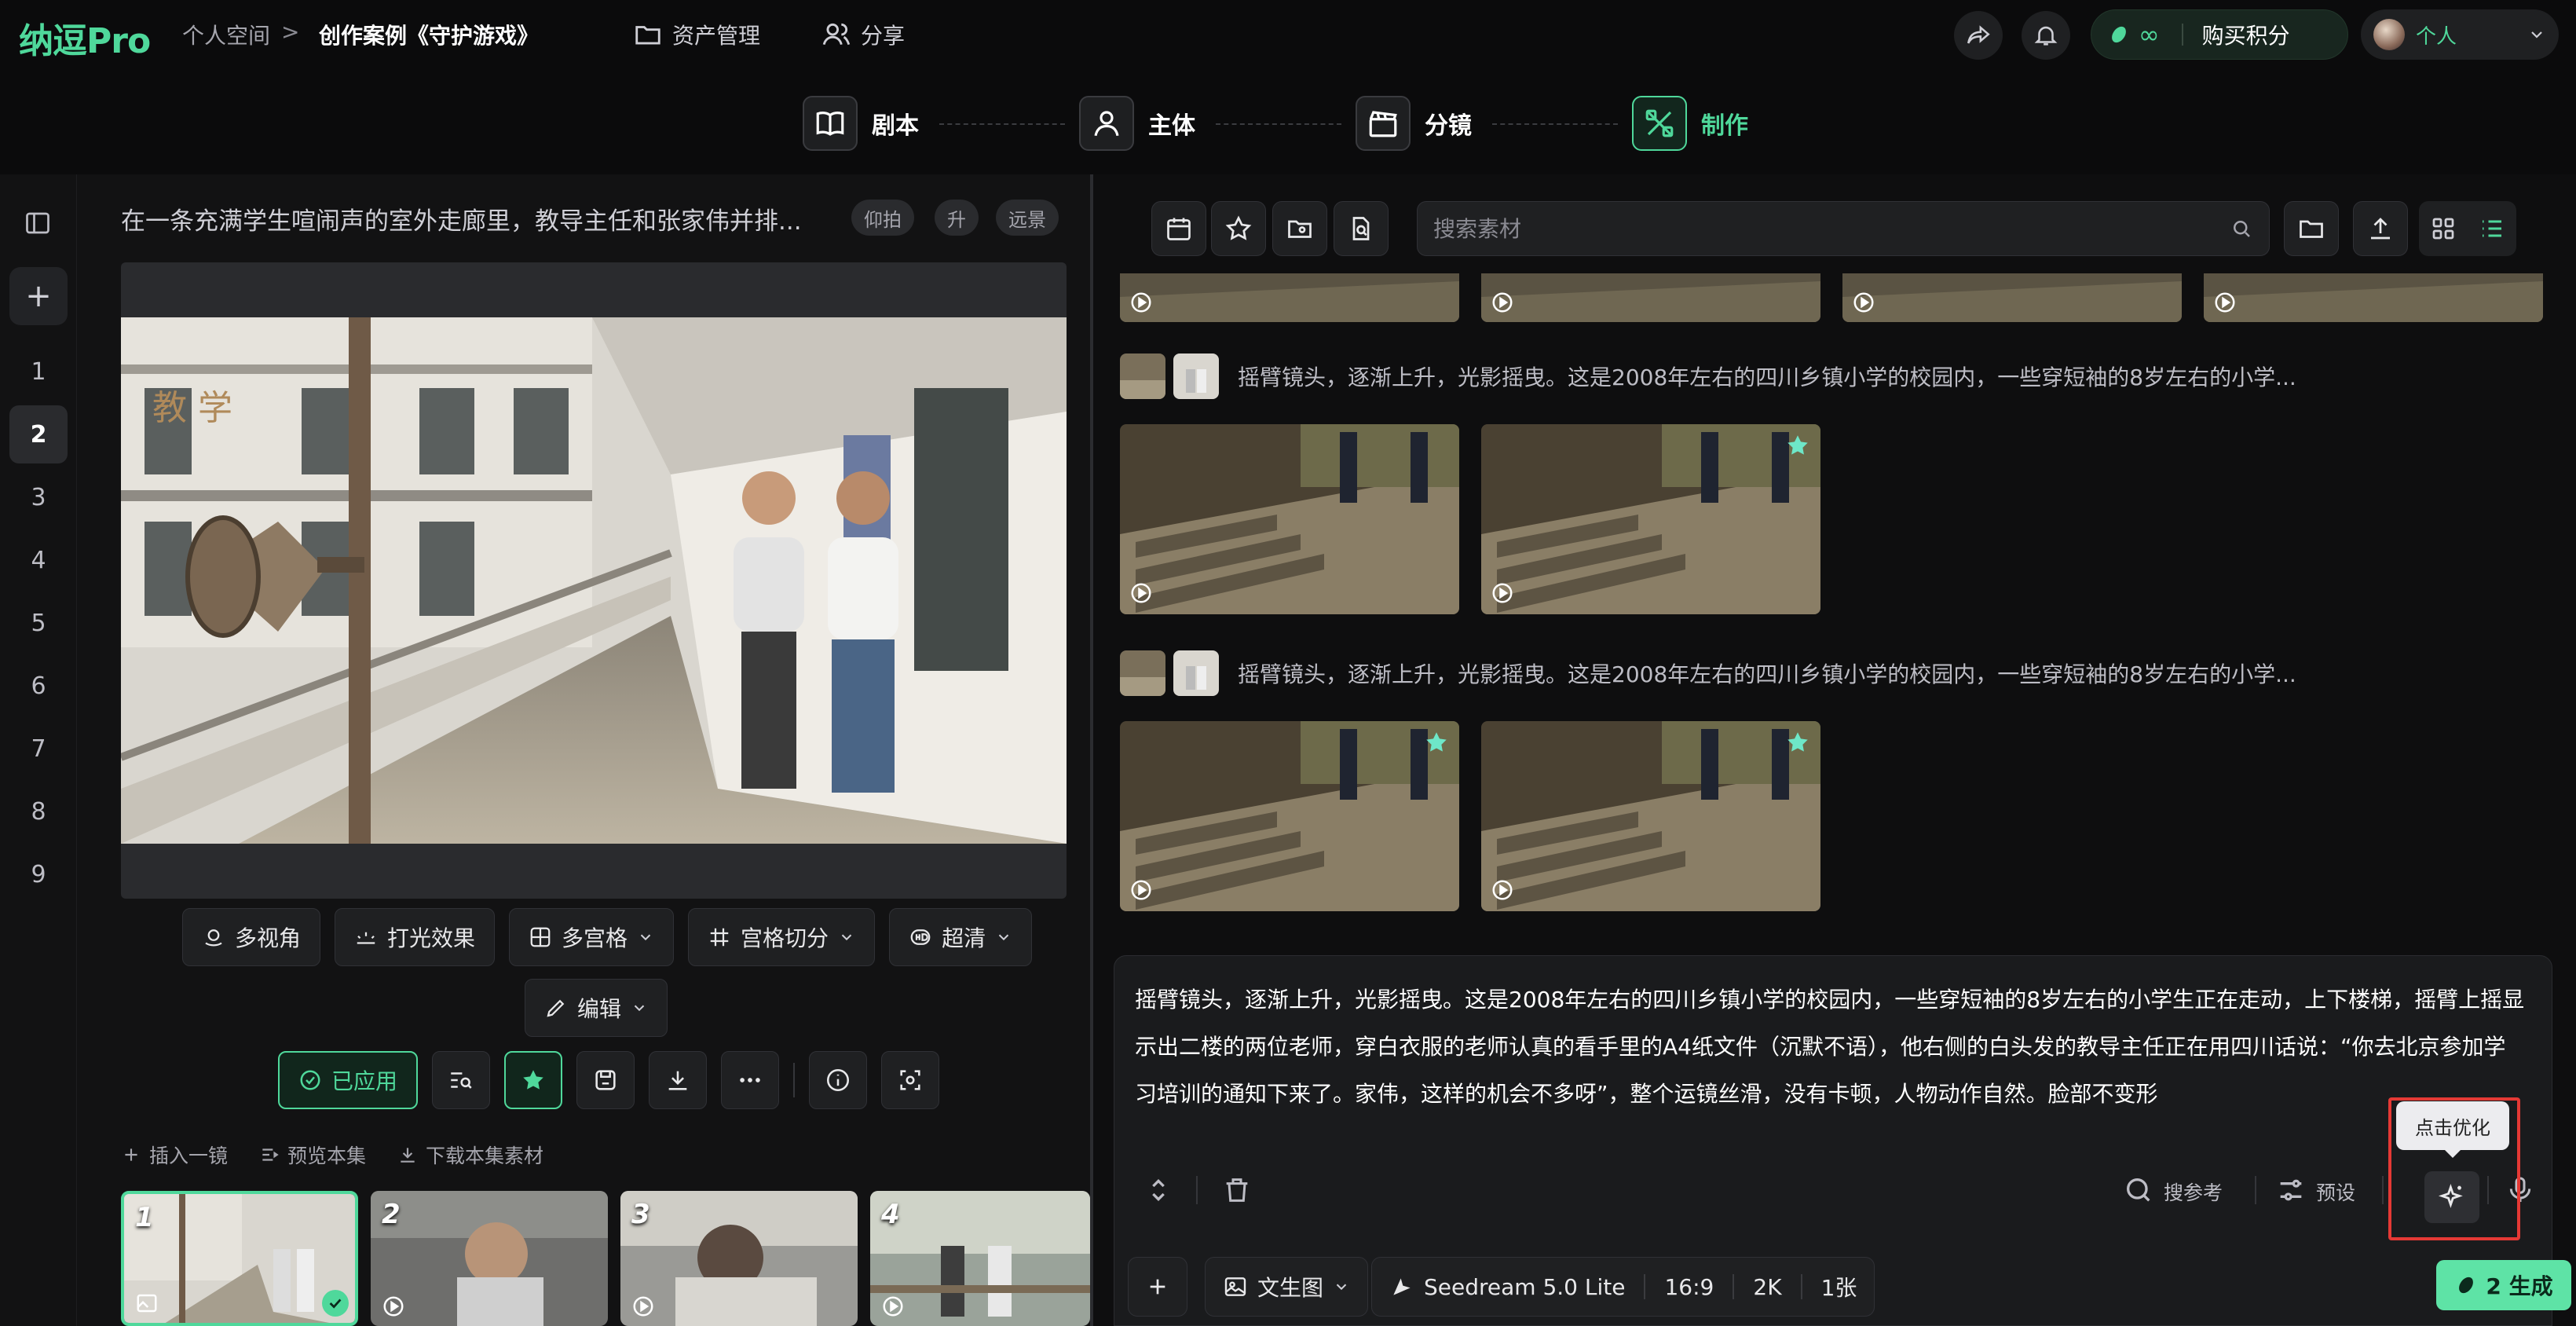 This screenshot has height=1326, width=2576. I want to click on image-actions-row: 已应用, so click(609, 1080).